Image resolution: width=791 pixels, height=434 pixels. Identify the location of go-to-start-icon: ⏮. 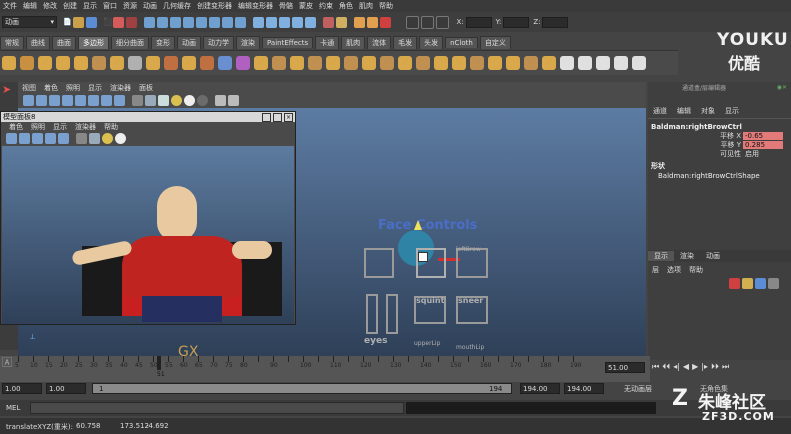
(655, 367).